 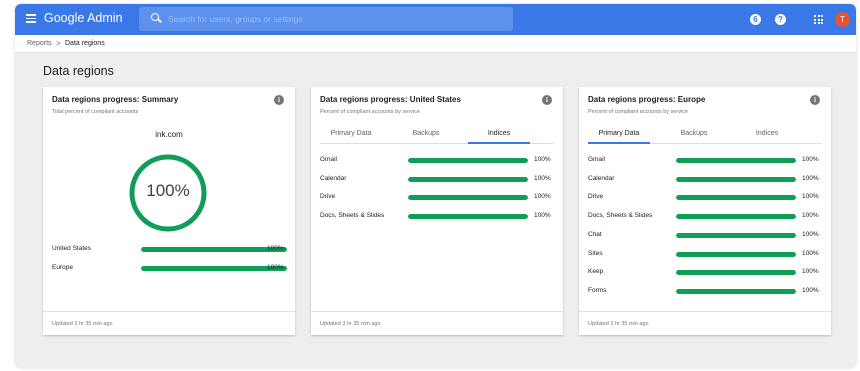 I want to click on search-input, so click(x=333, y=19).